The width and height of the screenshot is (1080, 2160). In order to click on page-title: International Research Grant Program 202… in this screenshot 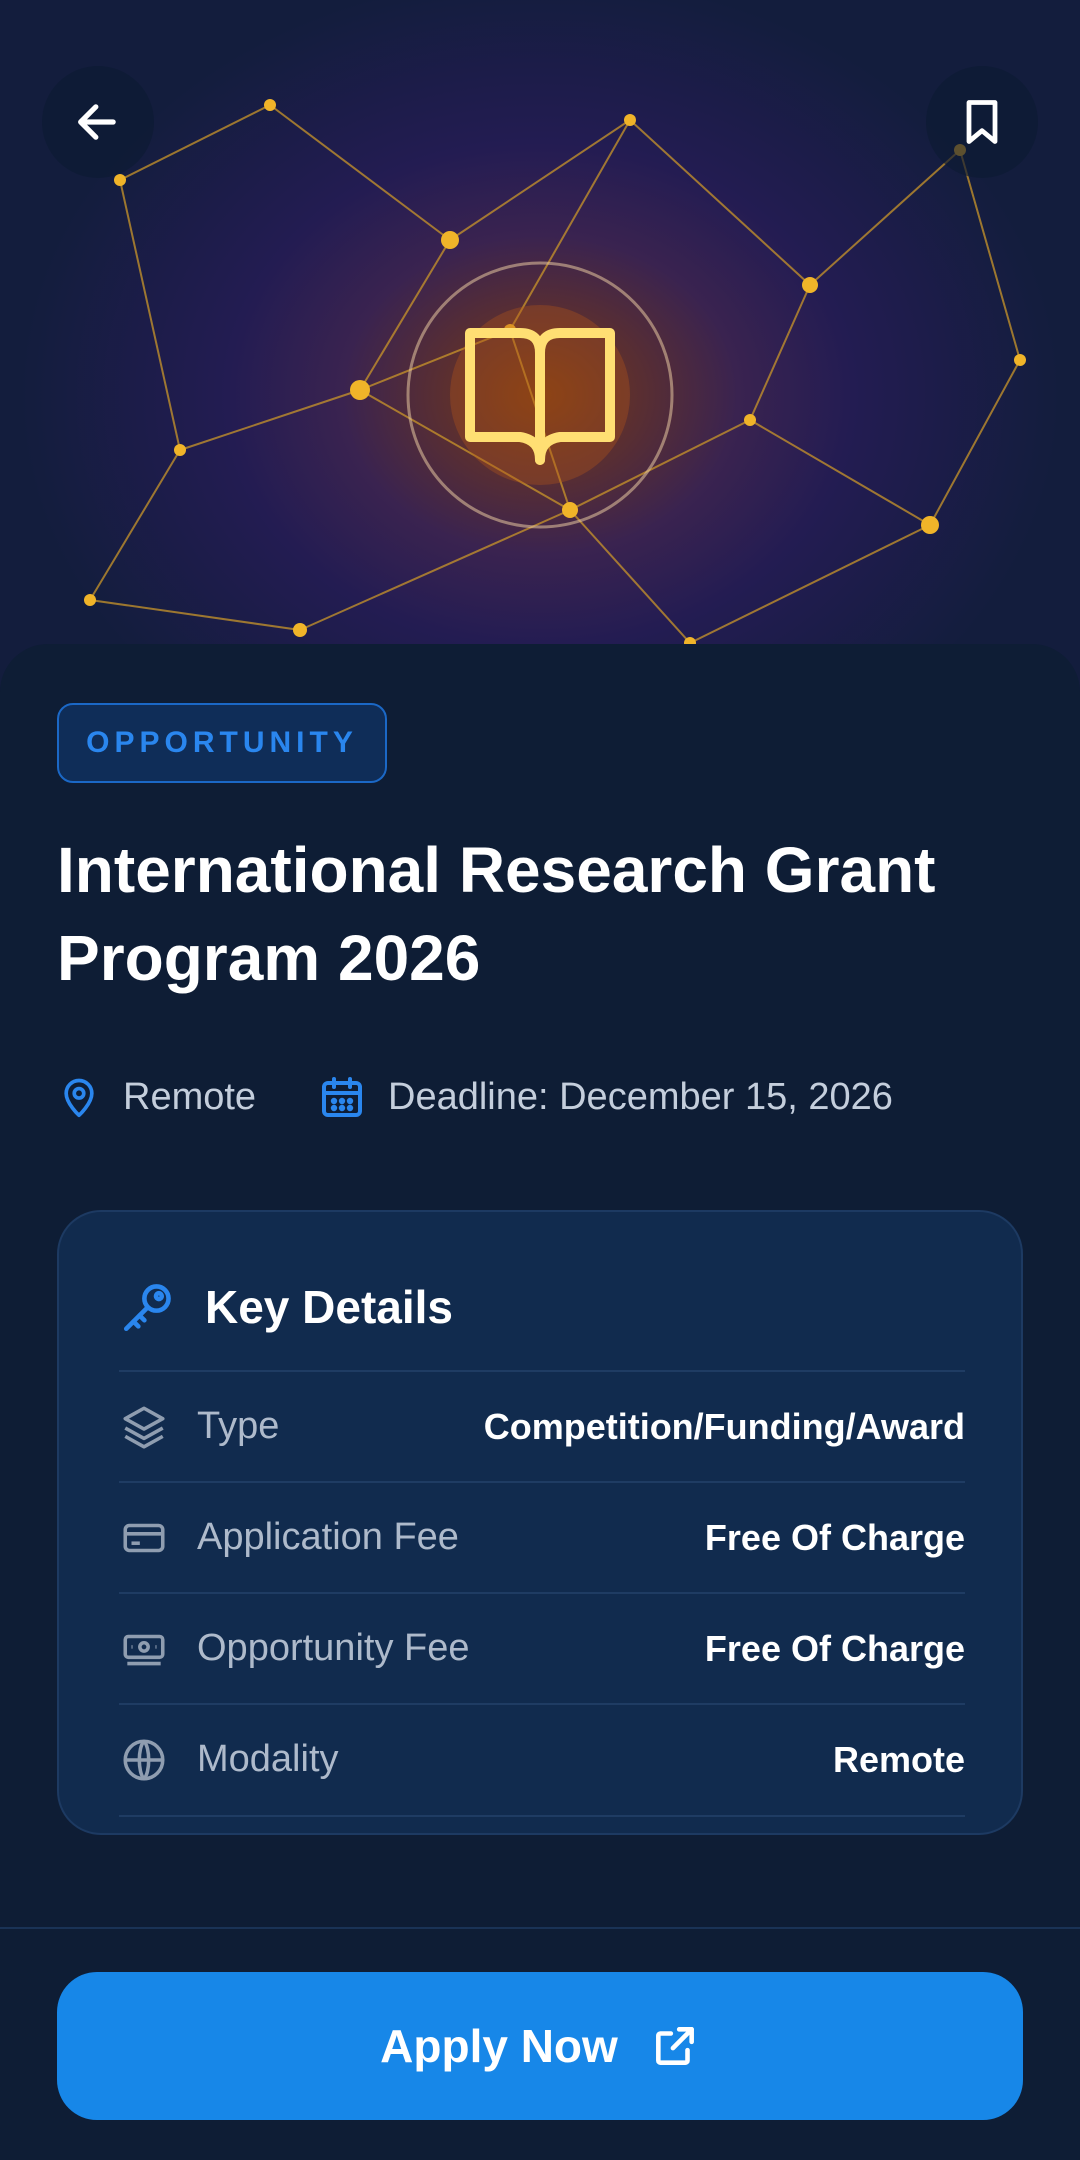, I will do `click(496, 914)`.